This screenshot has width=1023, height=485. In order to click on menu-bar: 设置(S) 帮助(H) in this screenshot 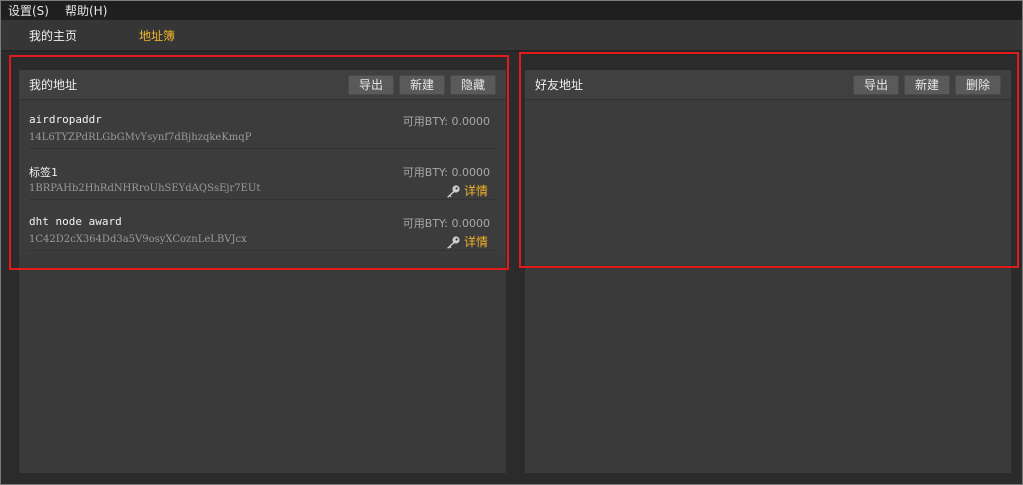, I will do `click(511, 10)`.